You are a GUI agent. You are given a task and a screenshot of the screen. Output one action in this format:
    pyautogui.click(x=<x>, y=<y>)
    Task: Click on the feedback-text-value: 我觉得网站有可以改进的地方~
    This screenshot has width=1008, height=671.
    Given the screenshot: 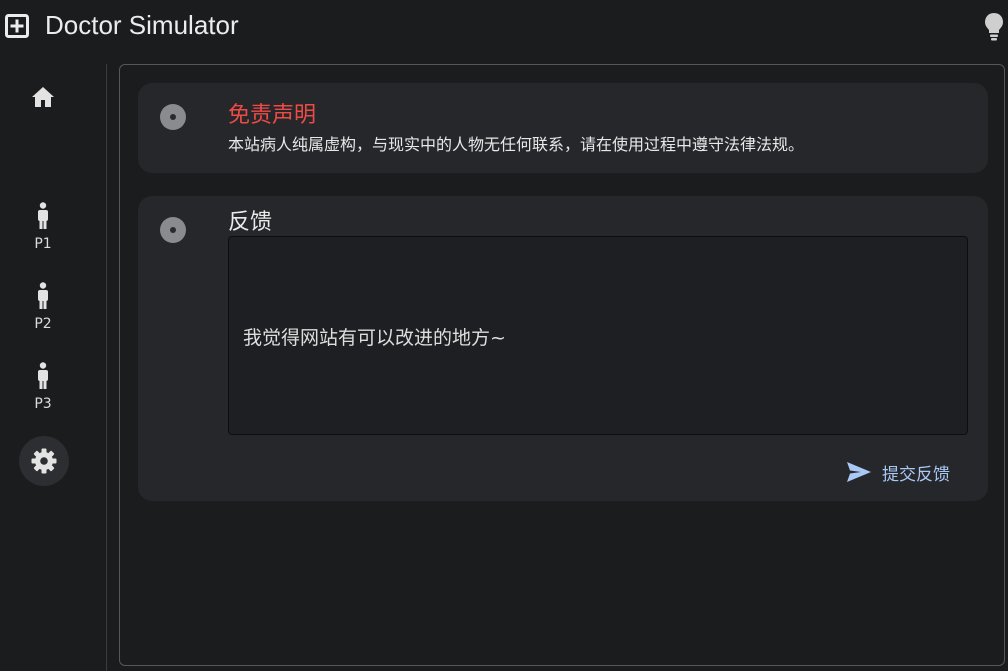 What is the action you would take?
    pyautogui.click(x=374, y=338)
    